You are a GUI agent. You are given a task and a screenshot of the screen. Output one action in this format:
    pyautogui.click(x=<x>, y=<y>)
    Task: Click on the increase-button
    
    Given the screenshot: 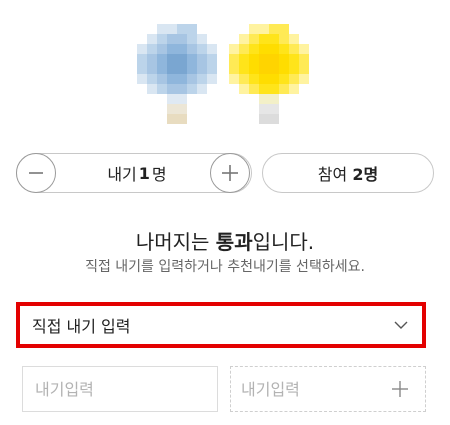 What is the action you would take?
    pyautogui.click(x=230, y=173)
    